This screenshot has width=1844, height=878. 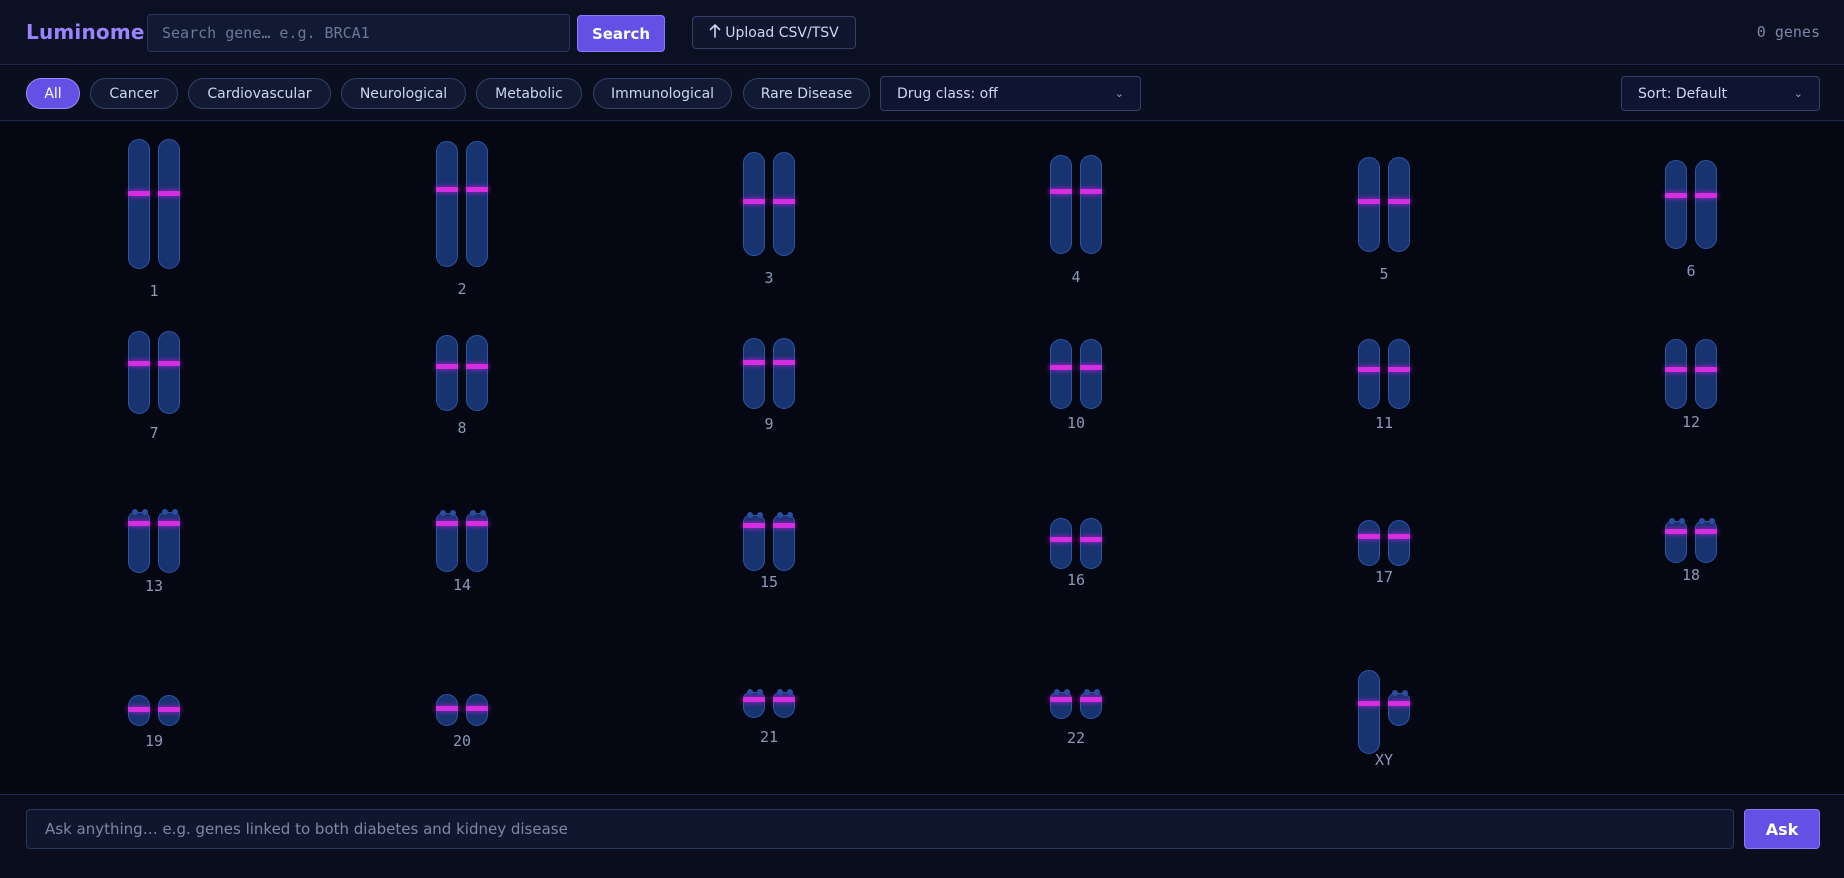 I want to click on filter-chip-neurological: Neurological, so click(x=403, y=93).